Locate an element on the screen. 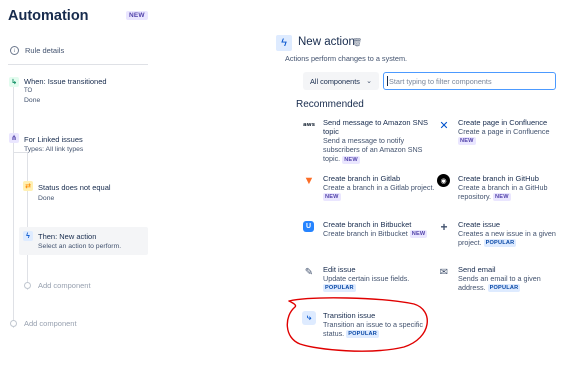  annotation-overlay is located at coordinates (357, 324).